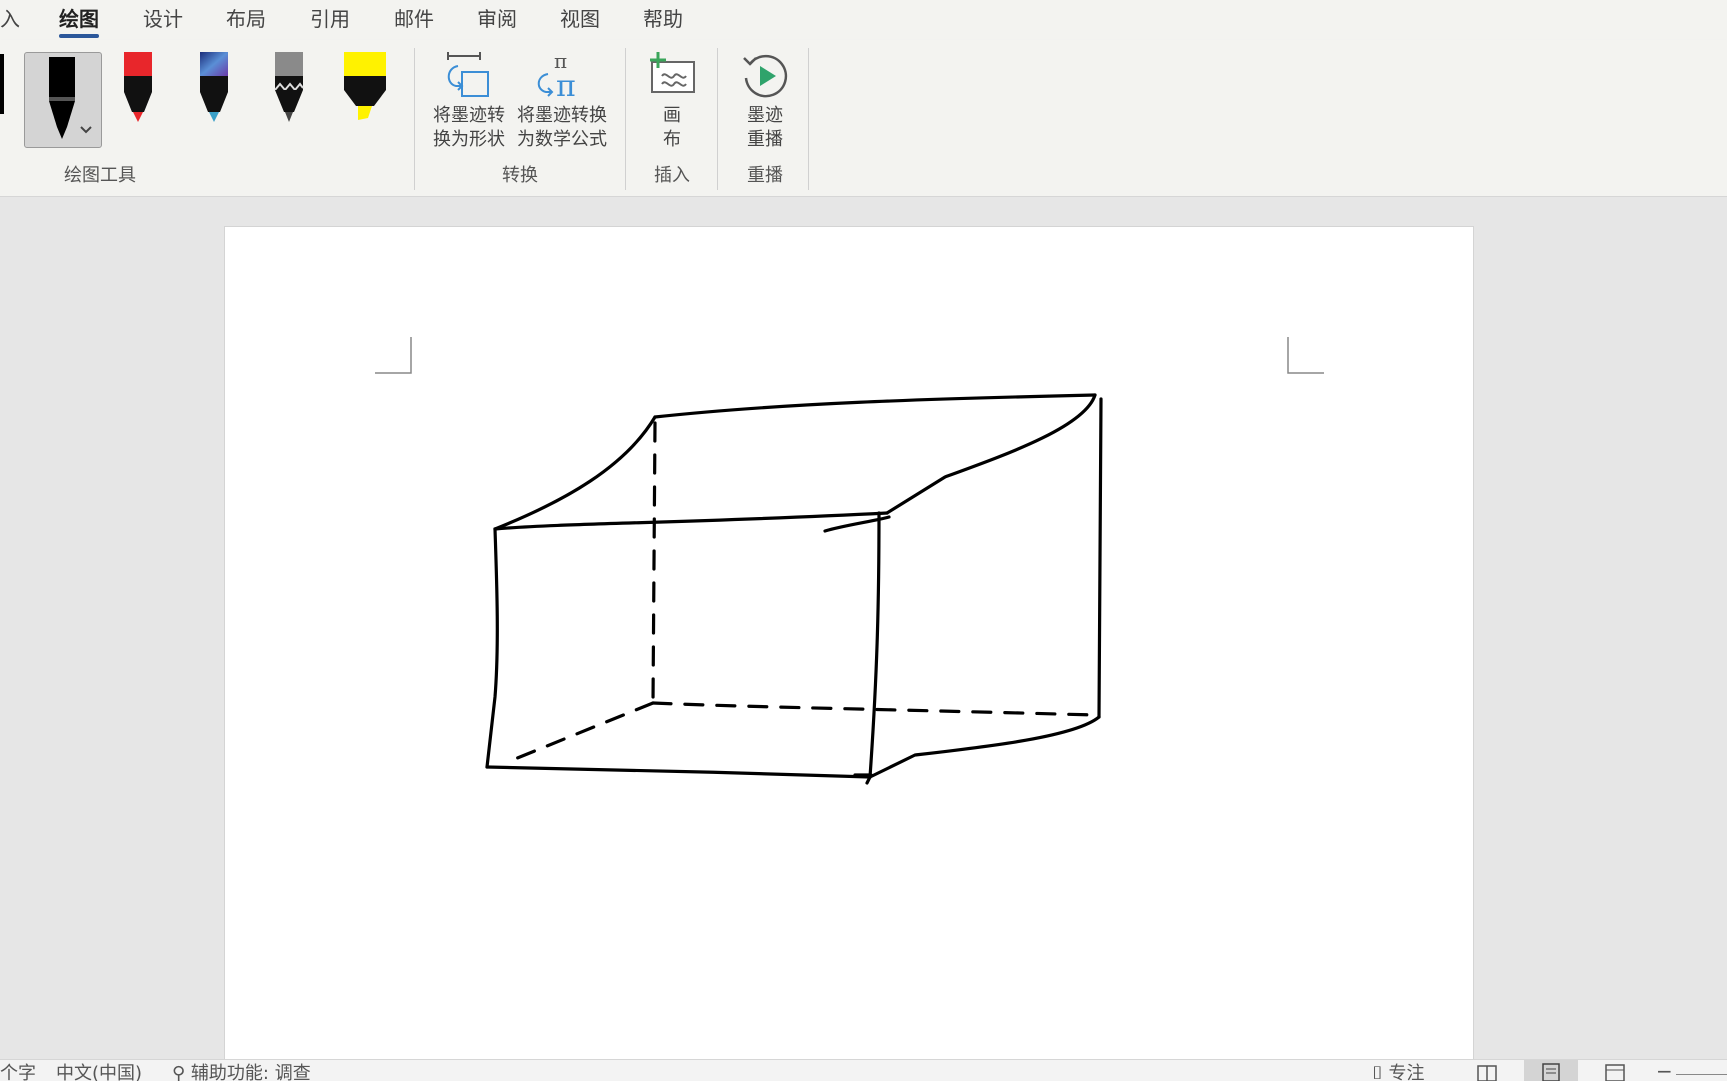  Describe the element at coordinates (2, 84) in the screenshot. I see `clipped-tool-edge` at that location.